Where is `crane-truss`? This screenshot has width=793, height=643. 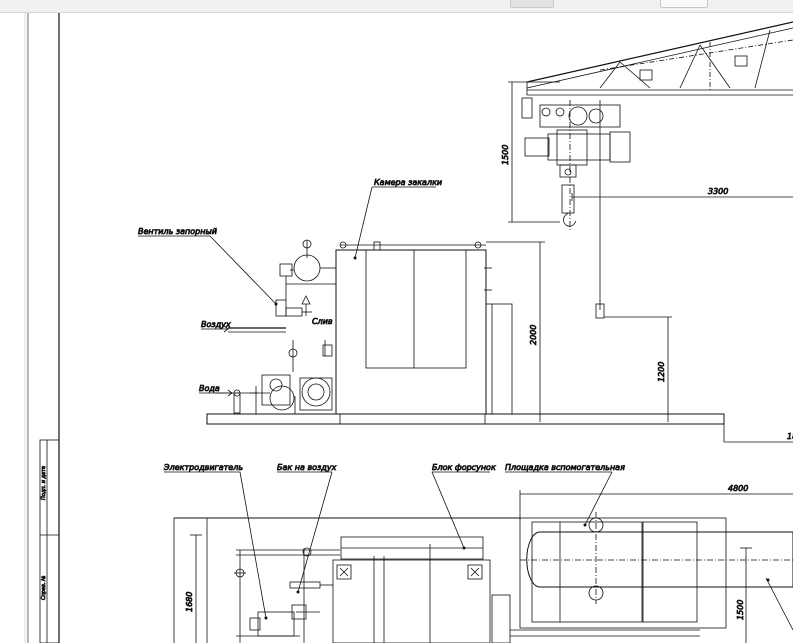 crane-truss is located at coordinates (659, 58).